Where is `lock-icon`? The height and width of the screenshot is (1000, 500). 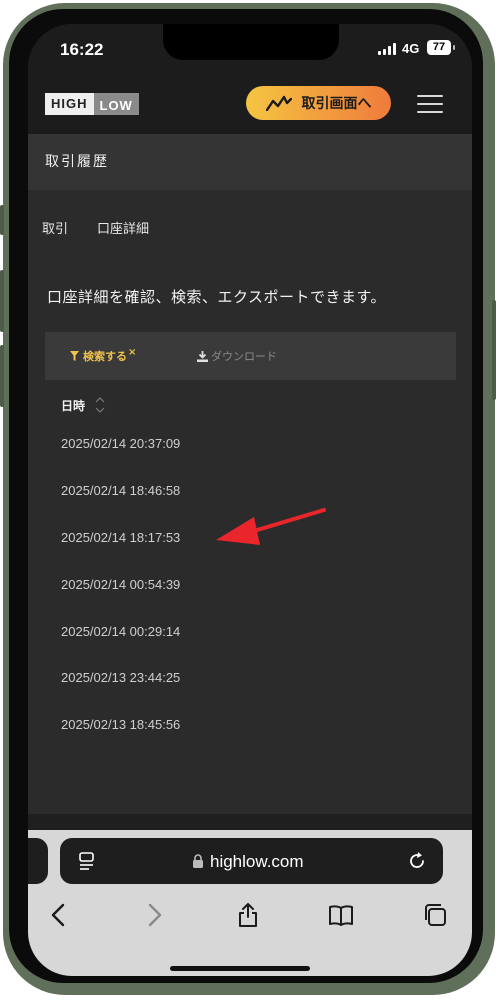
lock-icon is located at coordinates (198, 861).